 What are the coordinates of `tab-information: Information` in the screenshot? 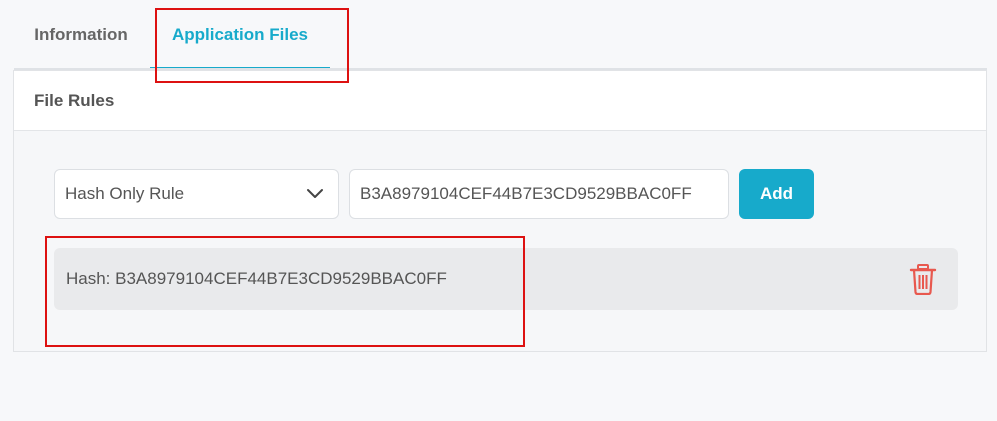 It's located at (81, 35).